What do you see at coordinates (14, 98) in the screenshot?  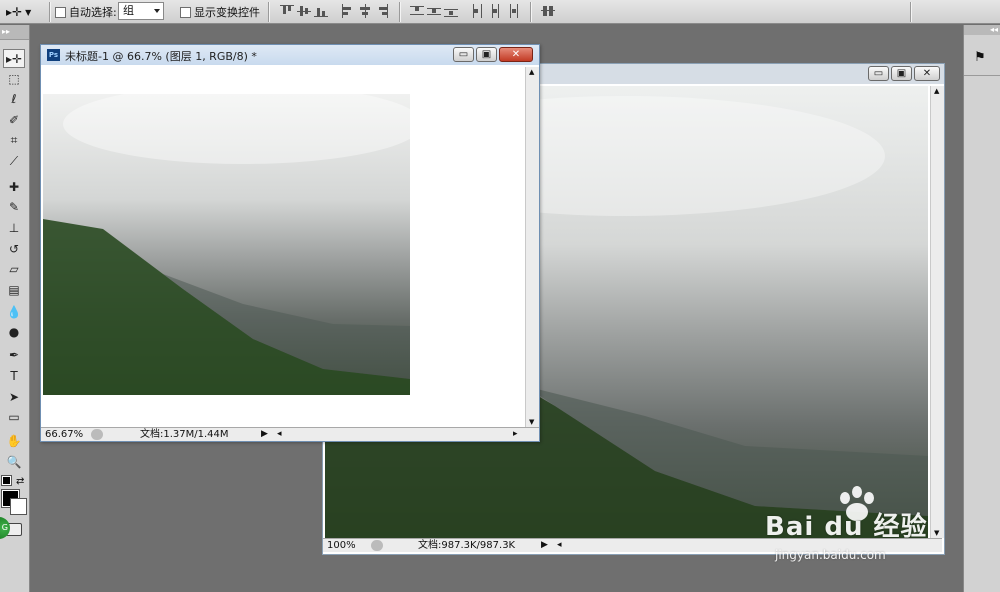 I see `lasso-tool: ℓ` at bounding box center [14, 98].